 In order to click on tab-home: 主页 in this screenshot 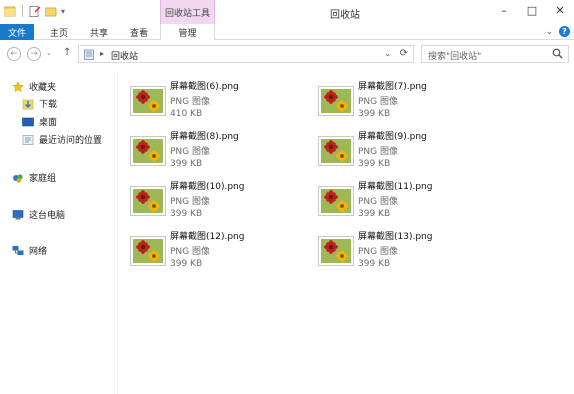, I will do `click(59, 32)`.